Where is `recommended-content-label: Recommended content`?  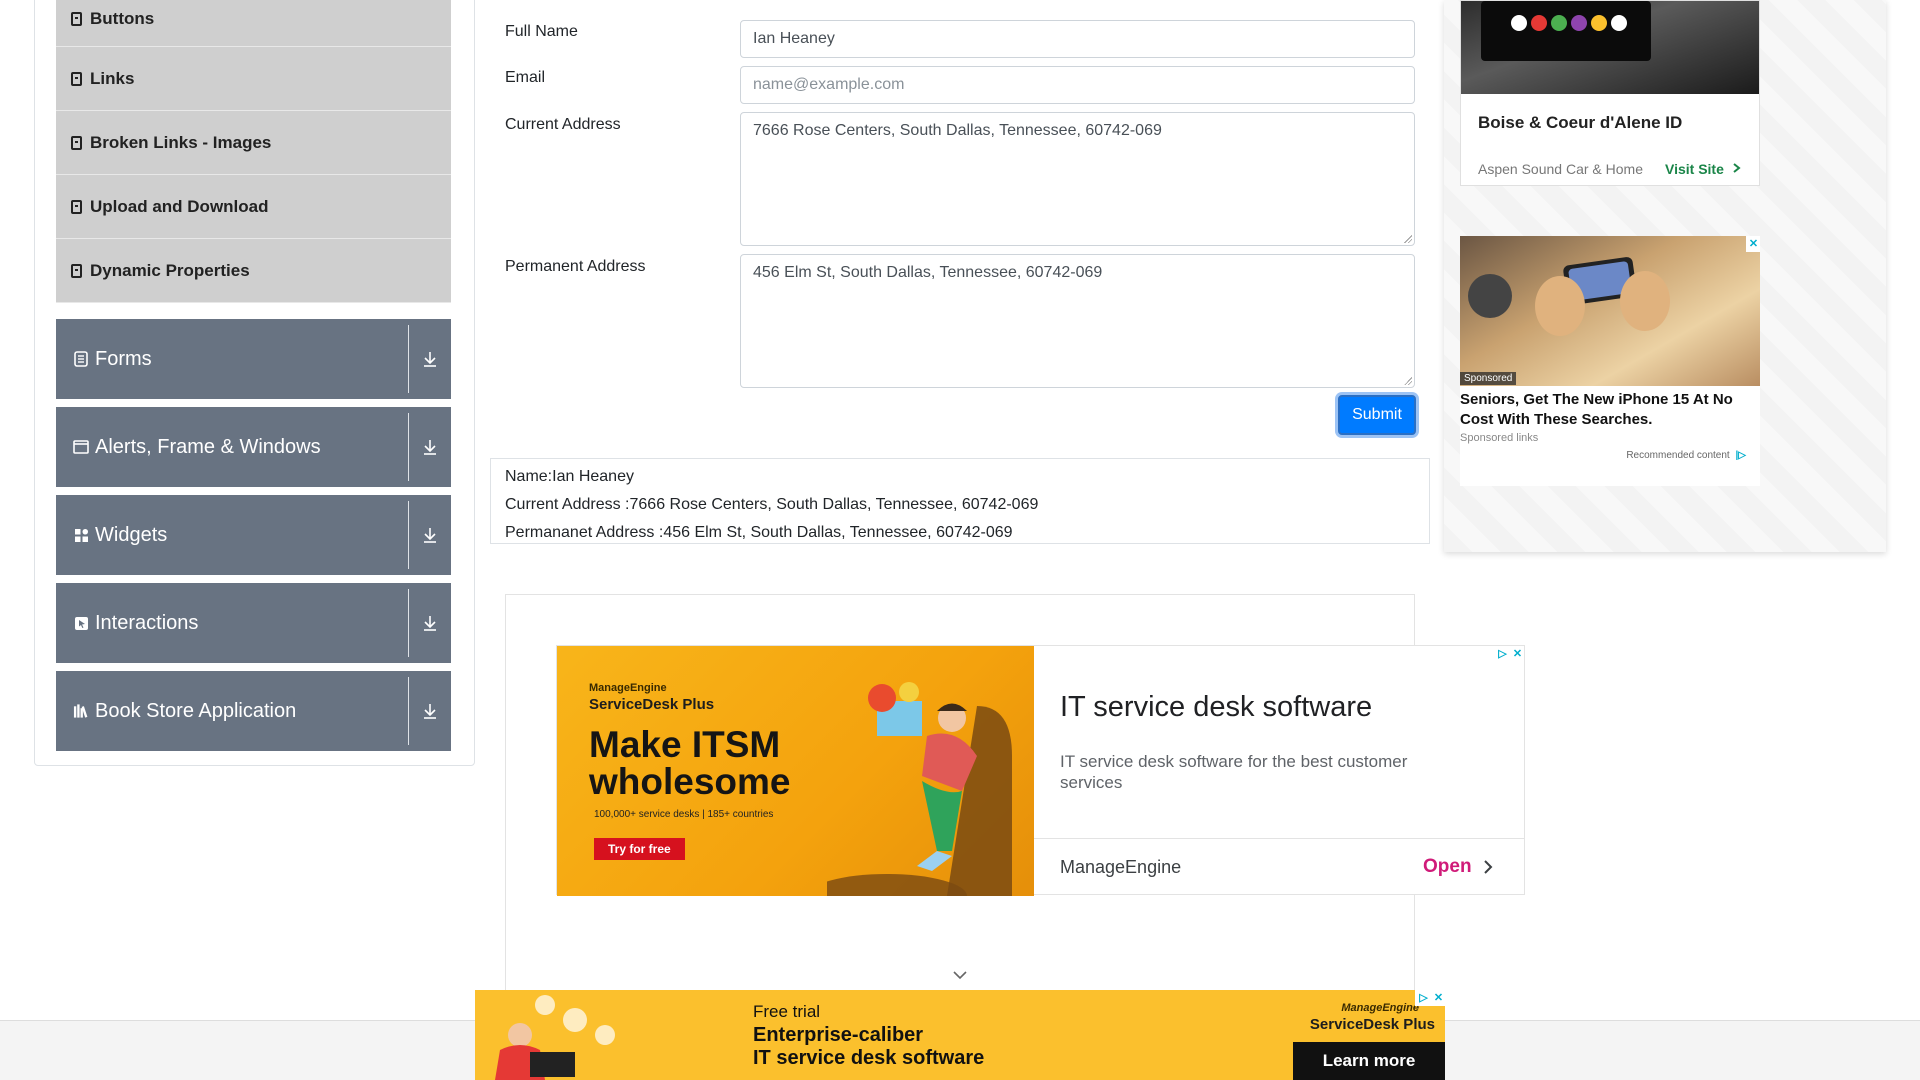
recommended-content-label: Recommended content is located at coordinates (1678, 455).